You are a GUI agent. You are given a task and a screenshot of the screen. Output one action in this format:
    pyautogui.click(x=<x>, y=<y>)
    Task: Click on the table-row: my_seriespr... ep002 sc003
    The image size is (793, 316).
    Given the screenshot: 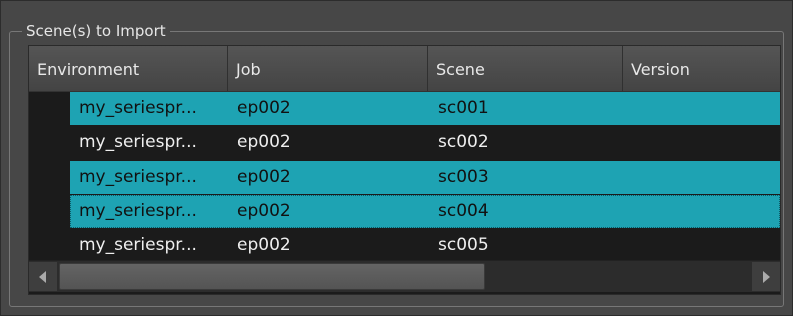 What is the action you would take?
    pyautogui.click(x=404, y=177)
    